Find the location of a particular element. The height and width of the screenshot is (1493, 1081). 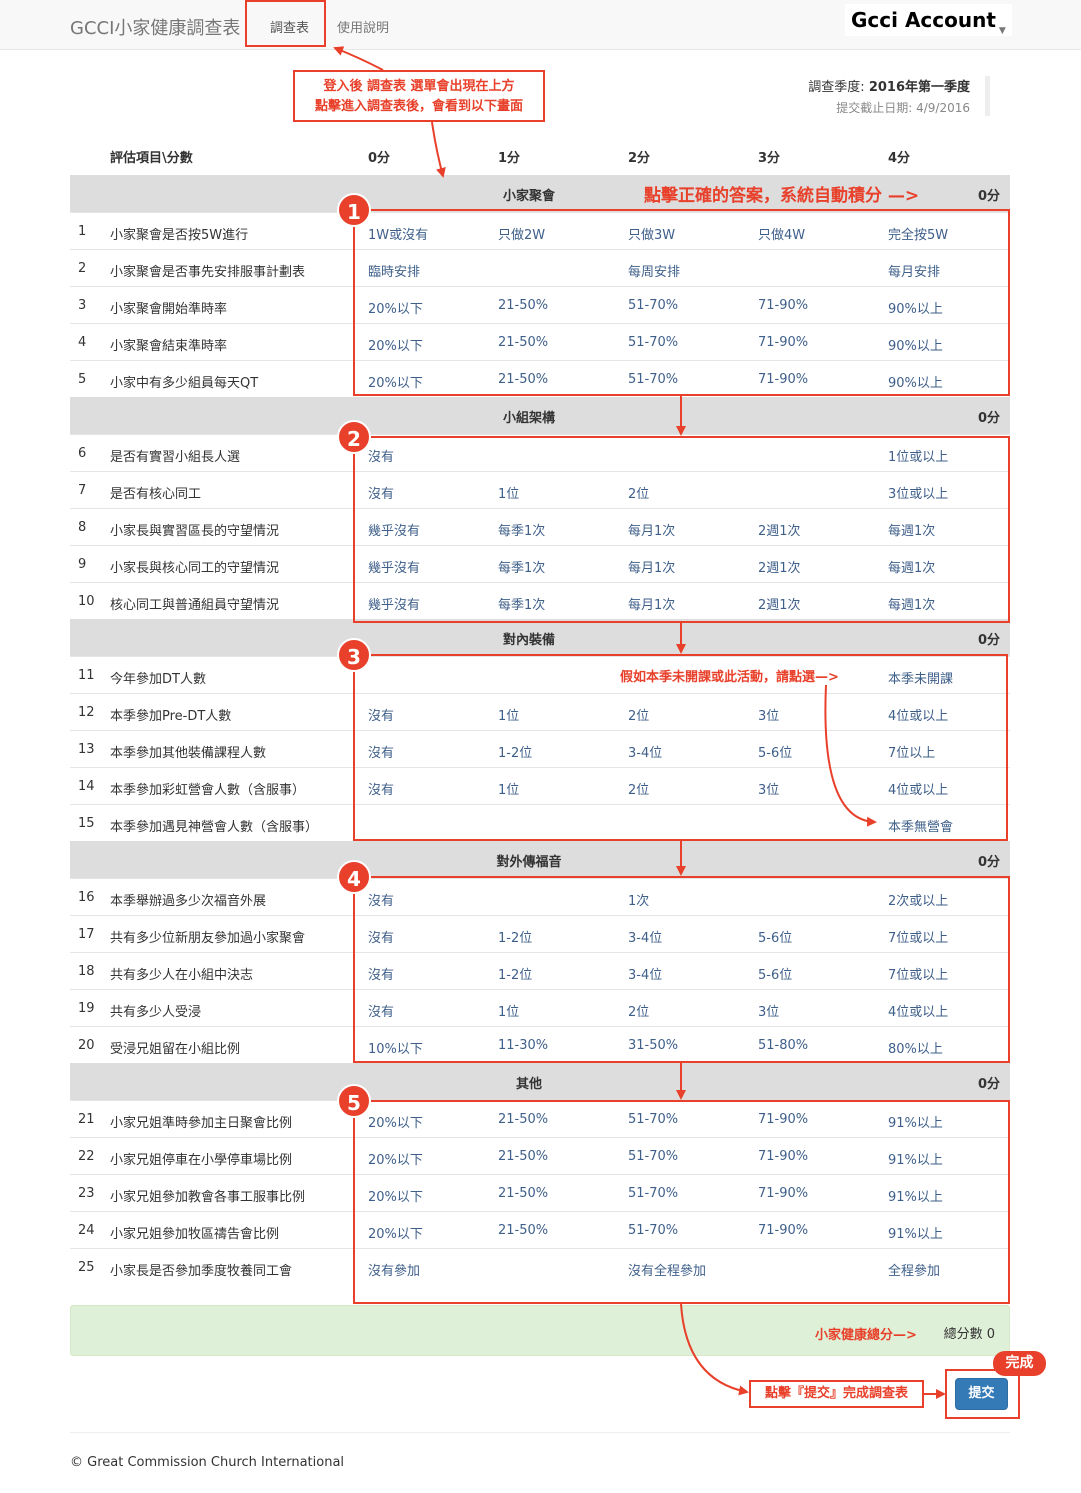

row-item-label: 小家長與核心同工的守望情況 is located at coordinates (195, 568).